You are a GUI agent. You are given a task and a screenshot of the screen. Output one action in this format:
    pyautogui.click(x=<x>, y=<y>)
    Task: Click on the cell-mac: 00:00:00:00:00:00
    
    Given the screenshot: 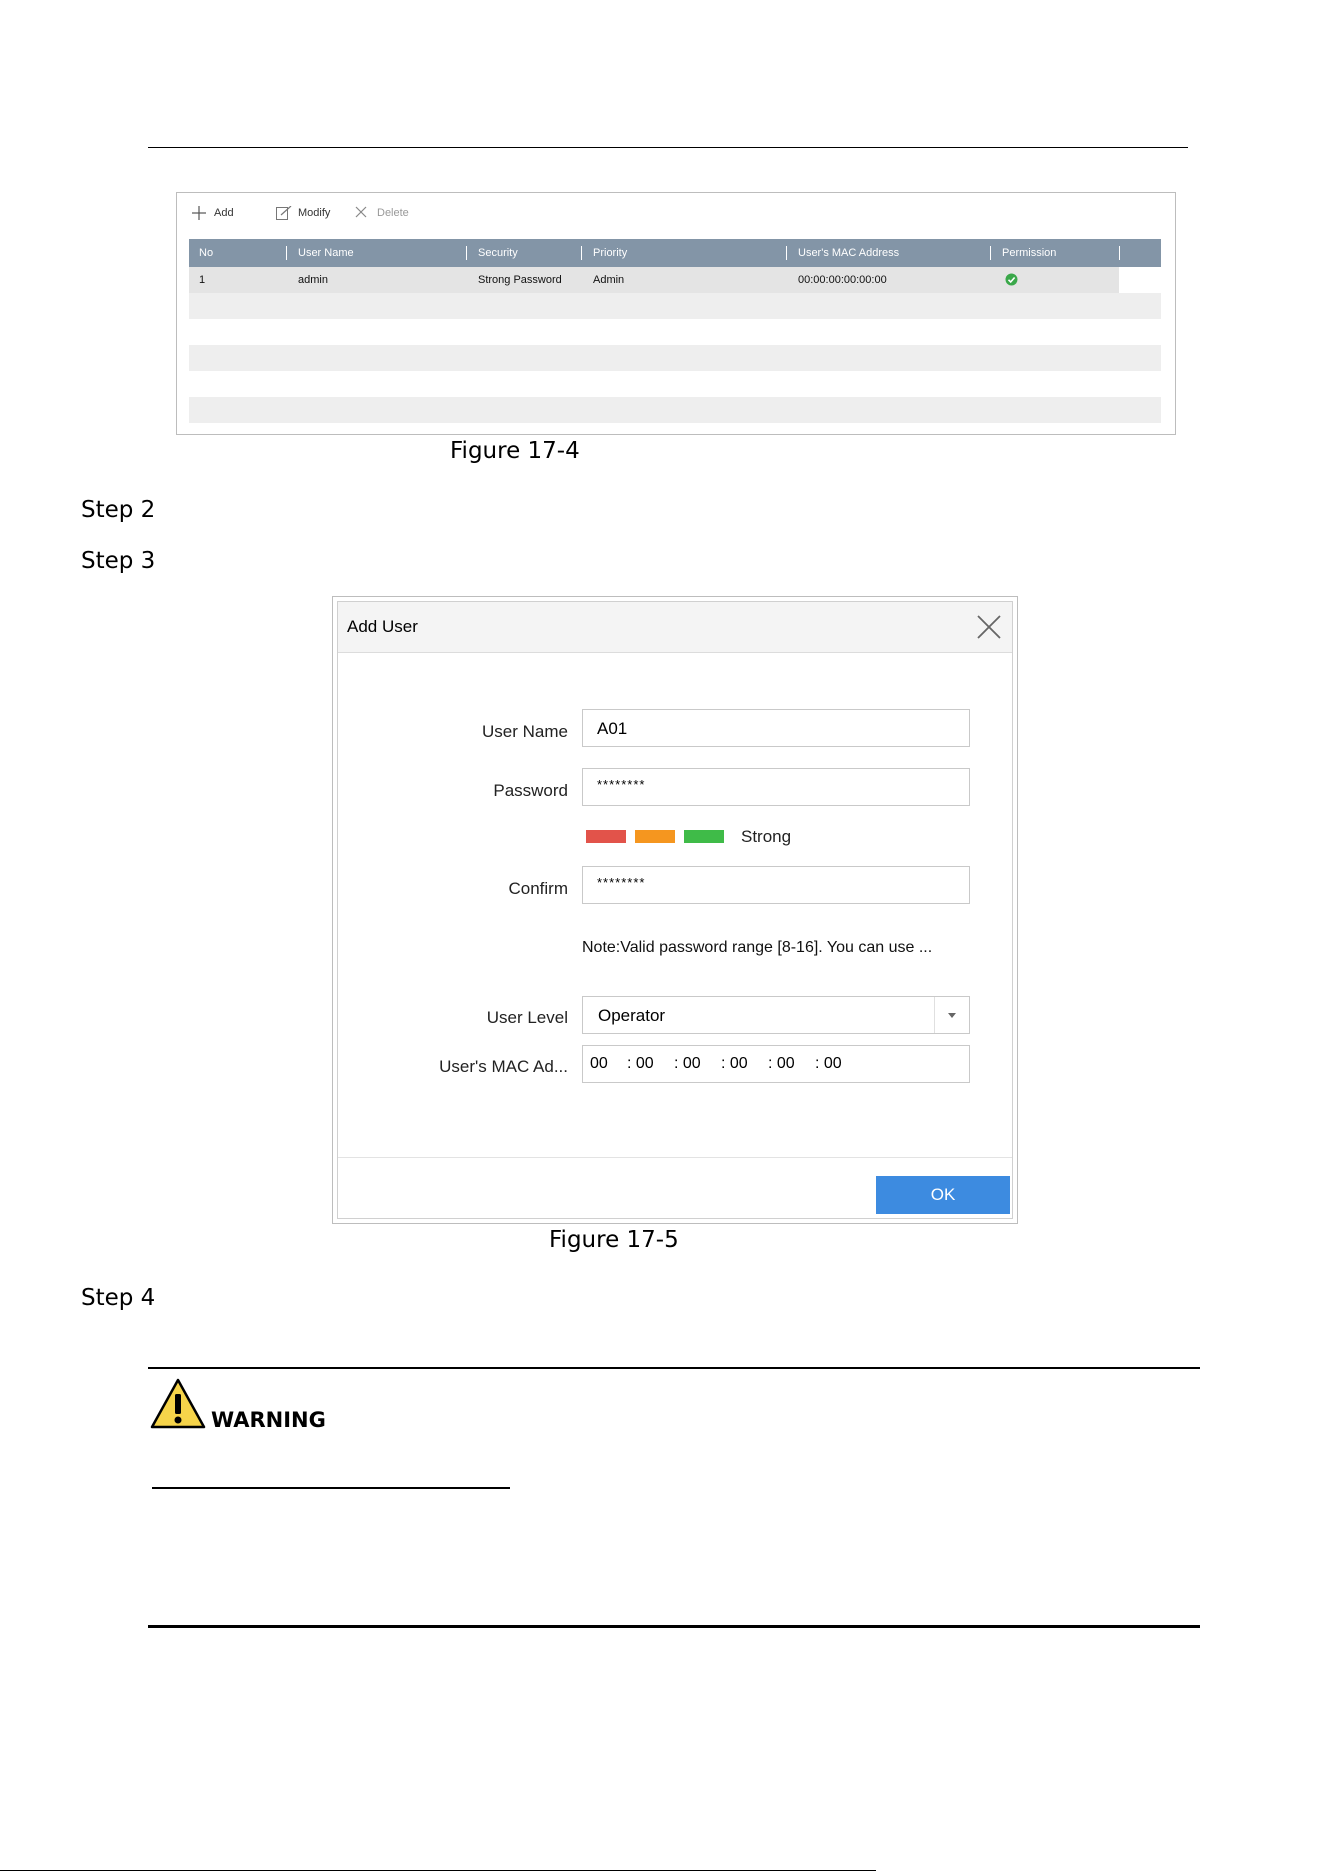 What is the action you would take?
    pyautogui.click(x=842, y=280)
    